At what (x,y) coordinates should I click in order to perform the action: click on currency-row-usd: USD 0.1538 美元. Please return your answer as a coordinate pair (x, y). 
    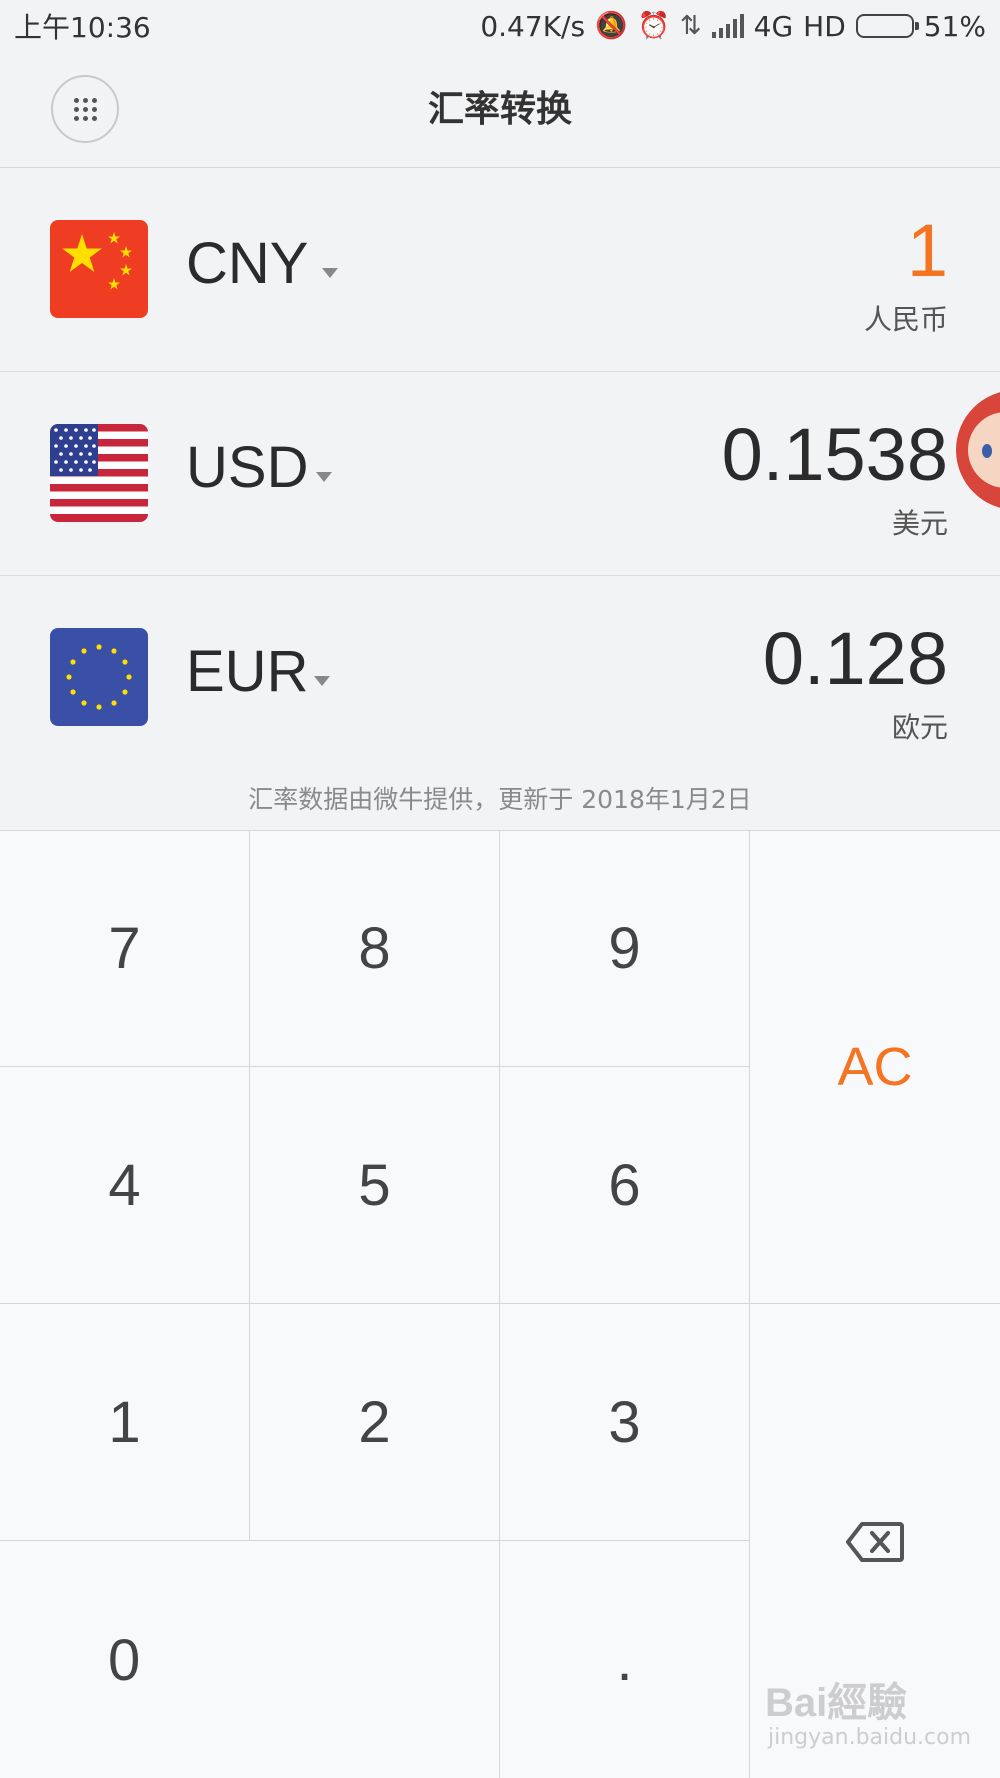
    Looking at the image, I should click on (500, 474).